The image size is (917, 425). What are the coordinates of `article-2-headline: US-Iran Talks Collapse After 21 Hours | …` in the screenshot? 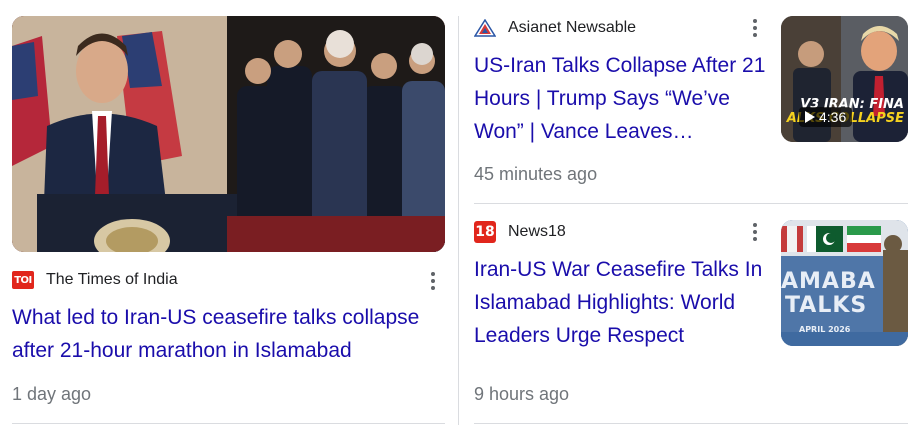 It's located at (622, 98).